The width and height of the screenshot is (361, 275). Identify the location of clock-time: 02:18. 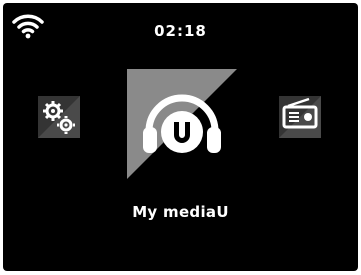
(180, 31).